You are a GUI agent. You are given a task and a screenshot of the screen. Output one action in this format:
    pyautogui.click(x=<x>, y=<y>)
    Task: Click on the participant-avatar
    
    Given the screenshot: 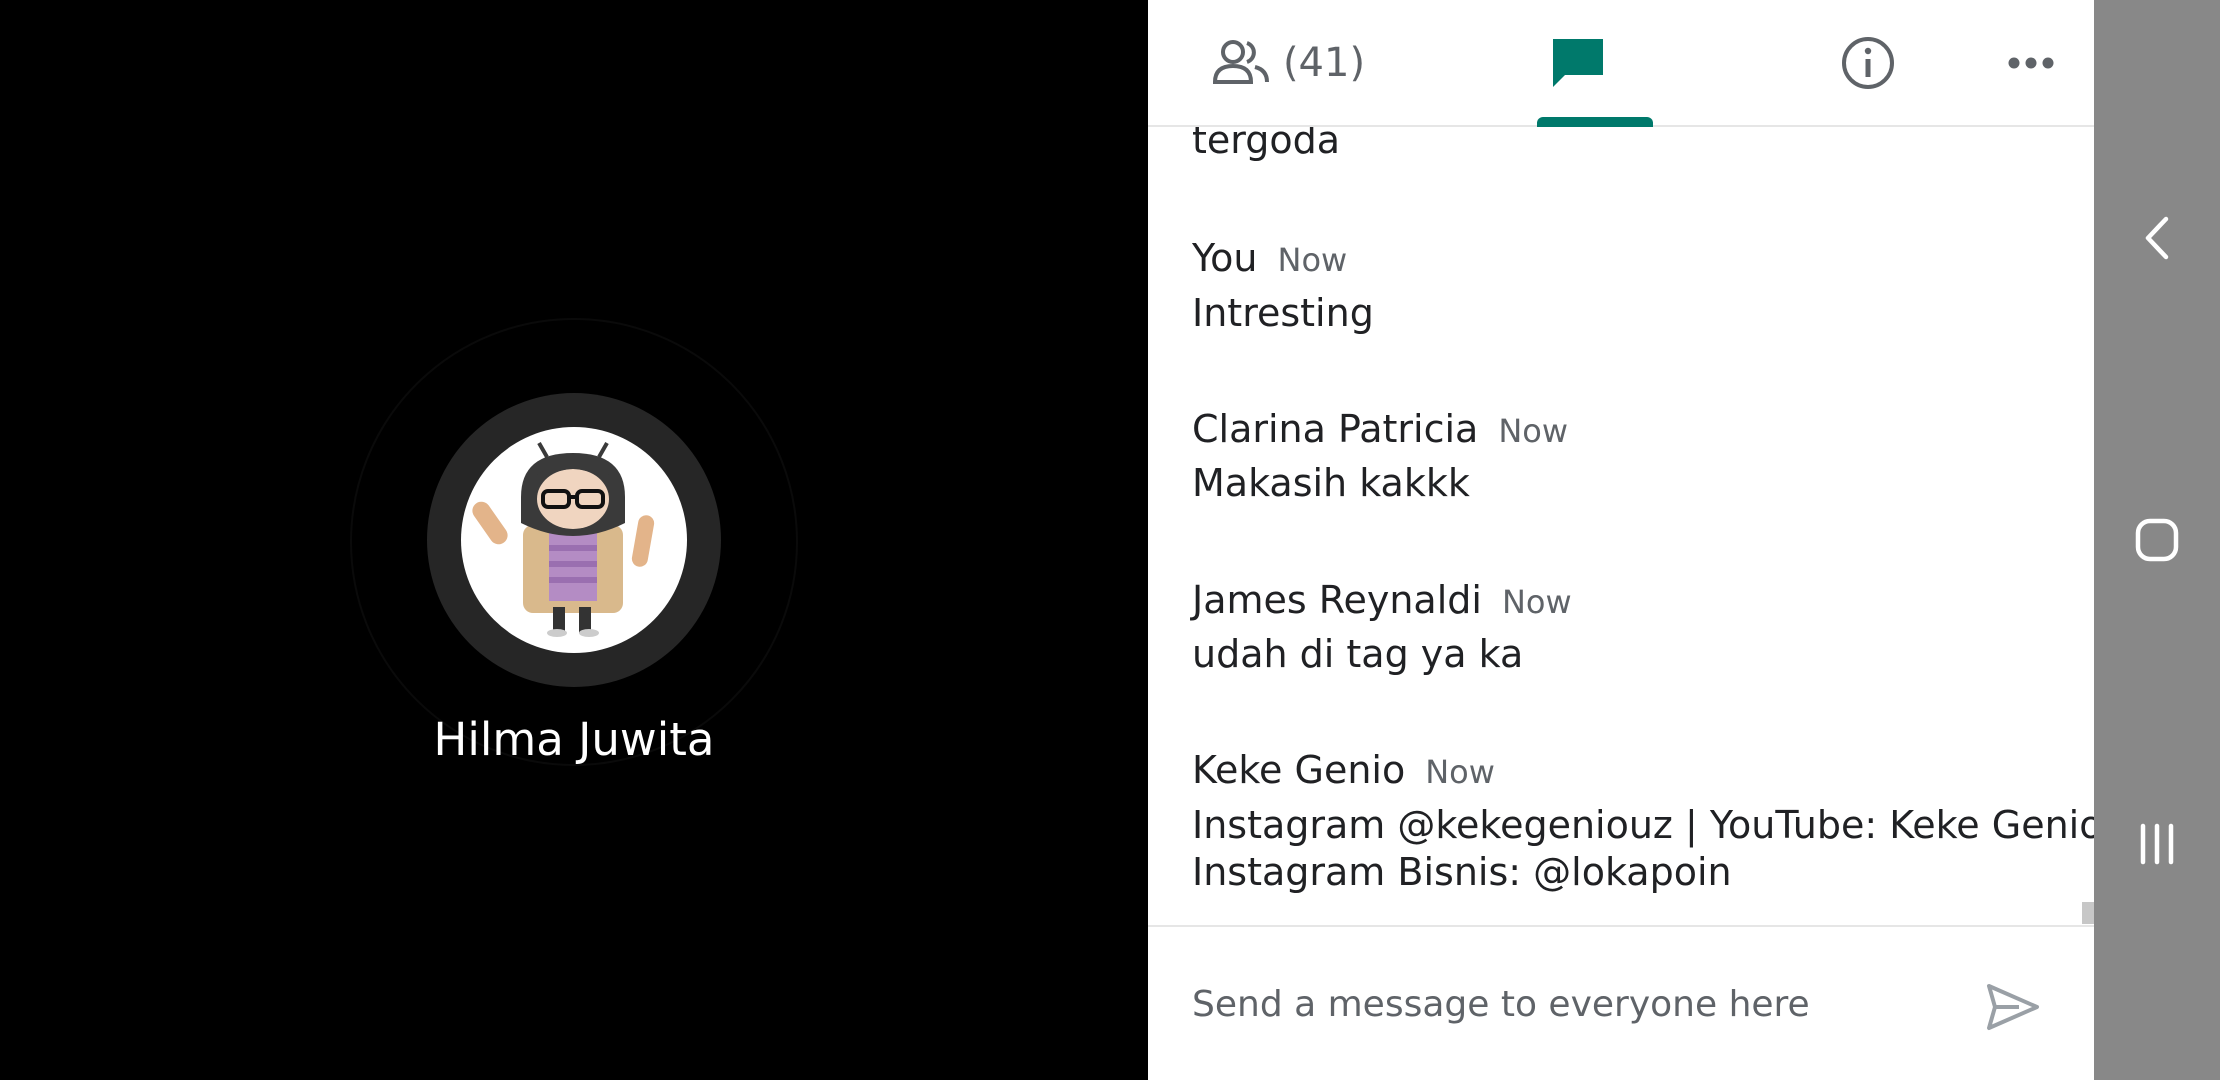 What is the action you would take?
    pyautogui.click(x=574, y=540)
    